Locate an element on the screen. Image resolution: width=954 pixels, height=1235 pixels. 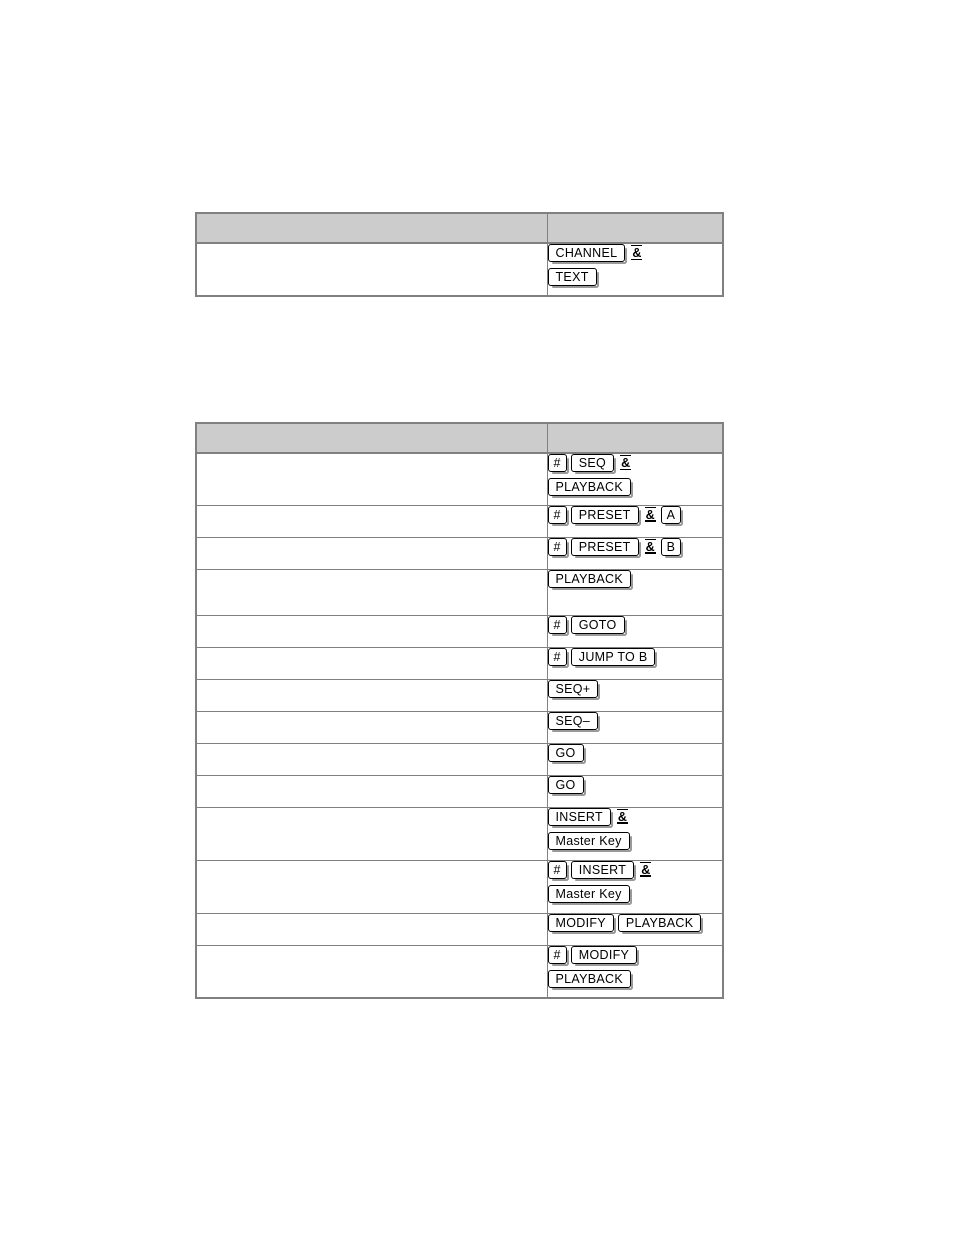
row-key-sequence-cell: # GOTO is located at coordinates (635, 631).